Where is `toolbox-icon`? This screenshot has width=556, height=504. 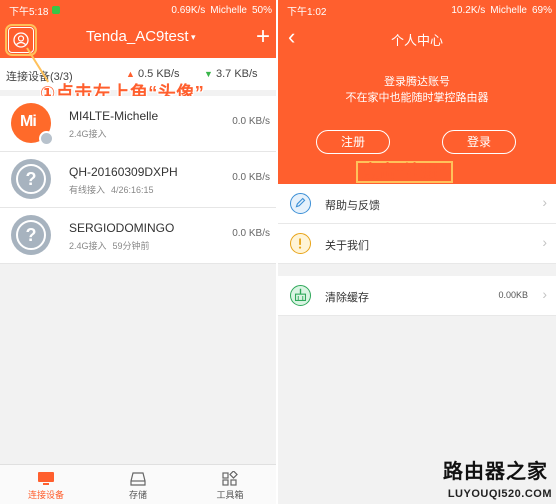 toolbox-icon is located at coordinates (230, 478).